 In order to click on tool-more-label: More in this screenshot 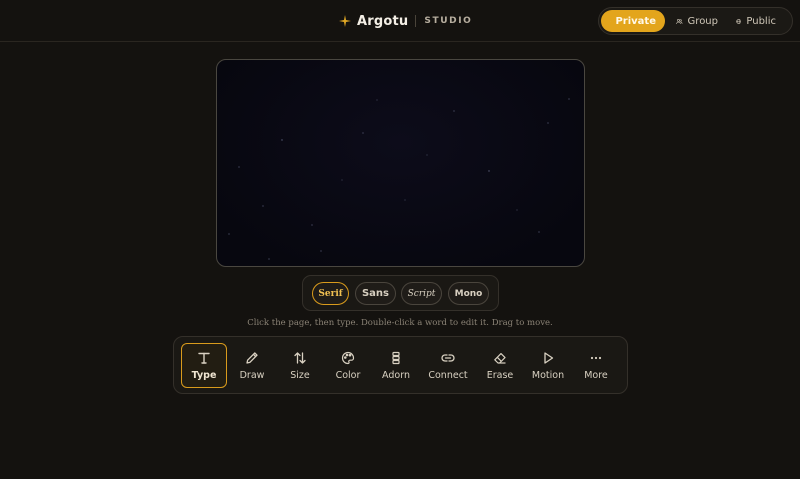, I will do `click(596, 375)`.